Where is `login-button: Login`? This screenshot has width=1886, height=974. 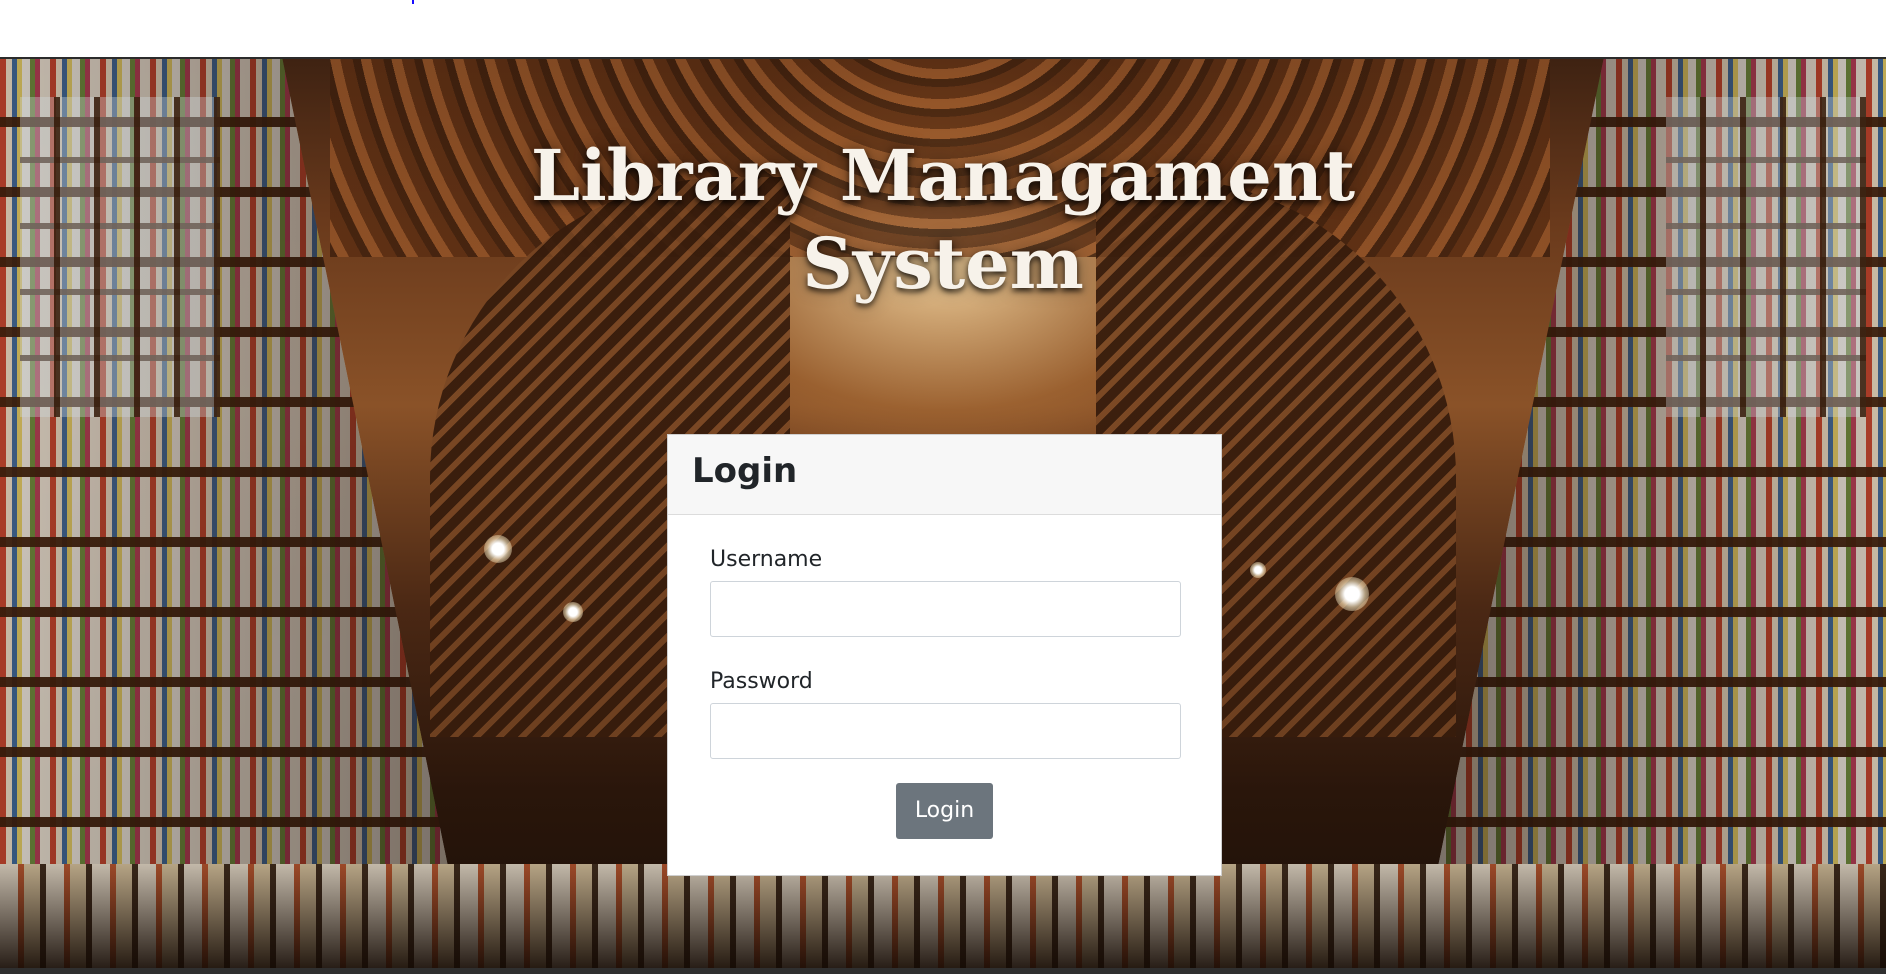 login-button: Login is located at coordinates (944, 811).